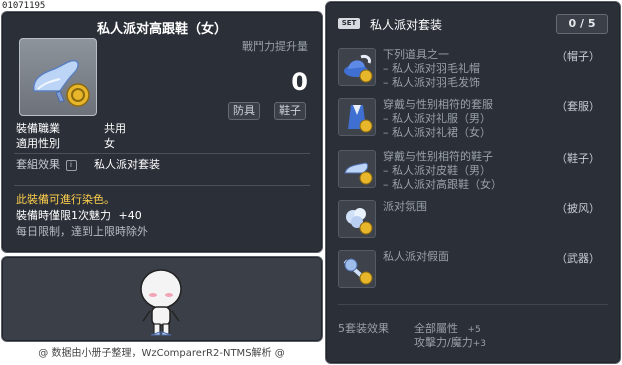 Image resolution: width=622 pixels, height=365 pixels. Describe the element at coordinates (474, 220) in the screenshot. I see `set-item-cape: 派对氛围 （披风）` at that location.